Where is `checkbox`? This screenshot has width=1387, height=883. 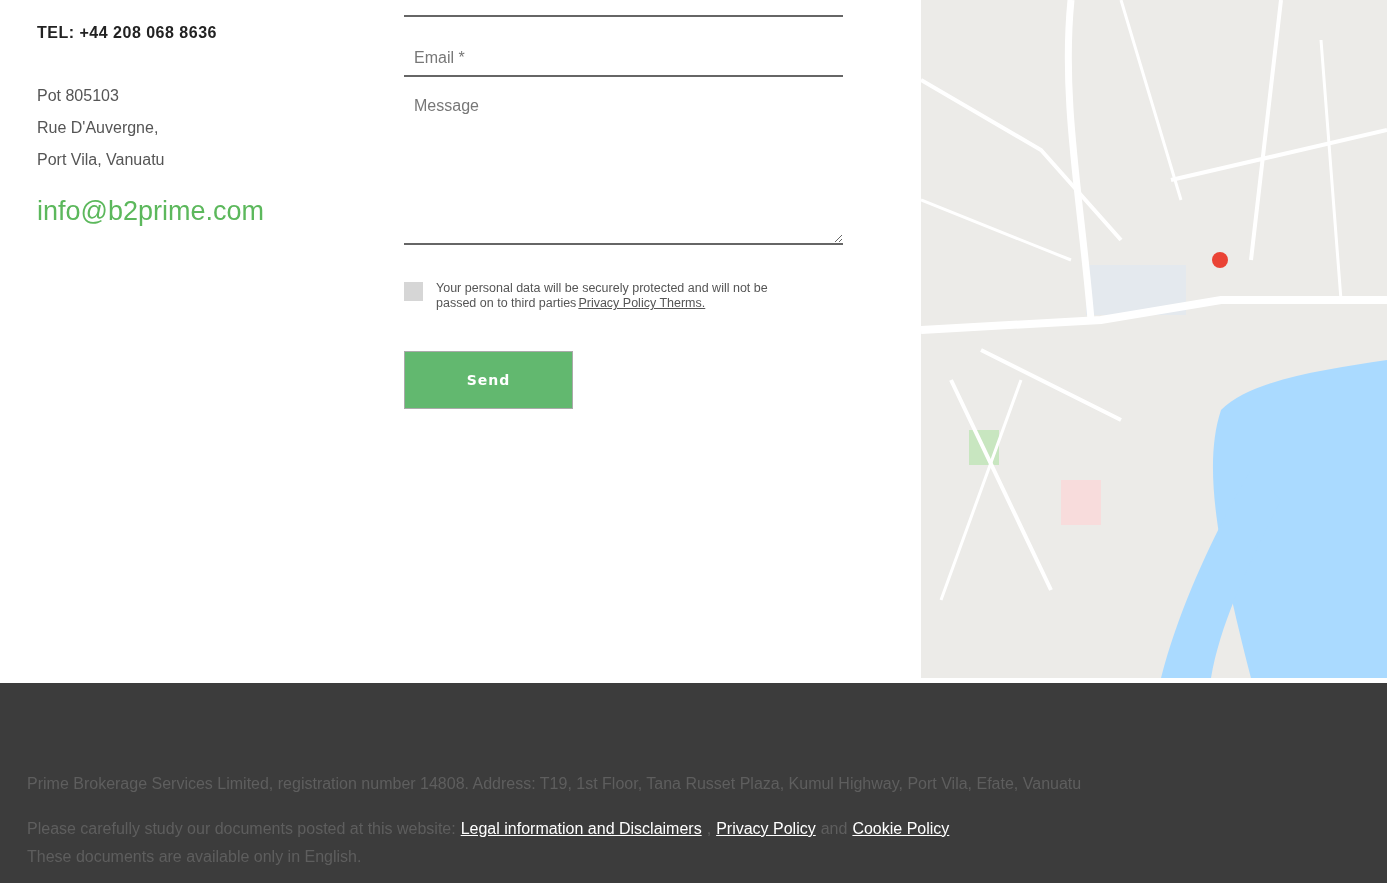 checkbox is located at coordinates (413, 291).